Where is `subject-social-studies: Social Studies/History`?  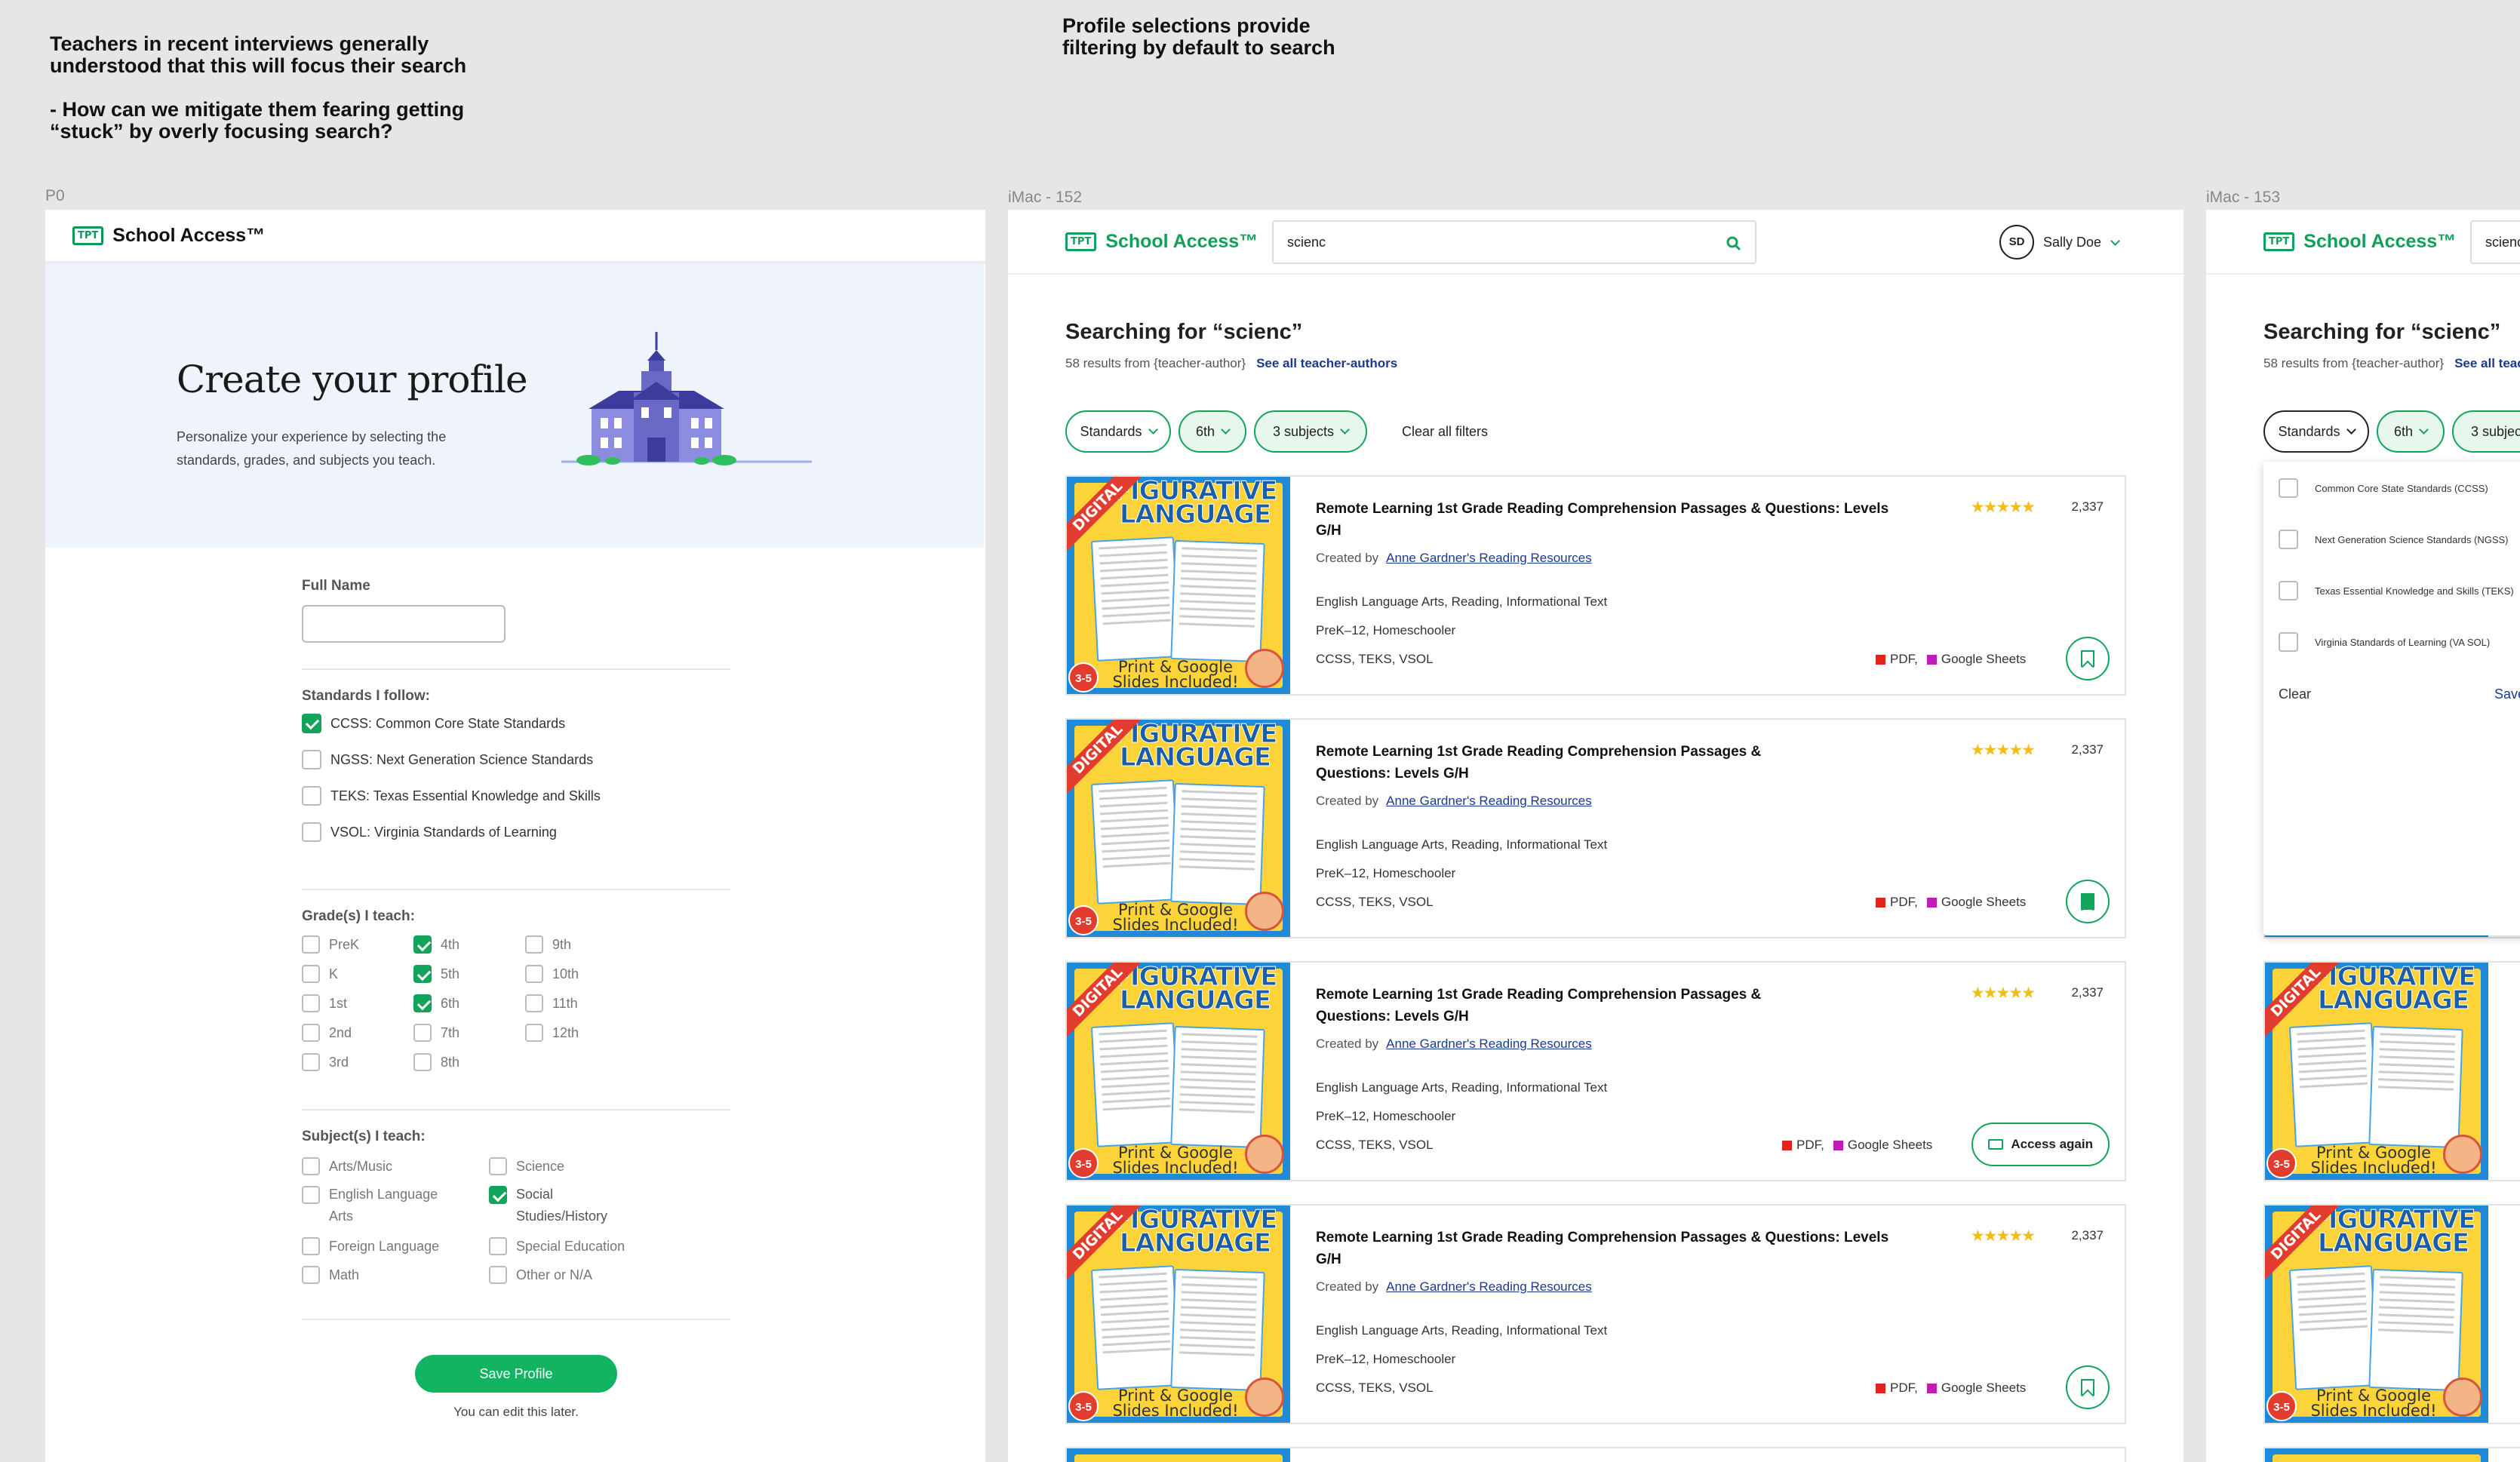
subject-social-studies: Social Studies/History is located at coordinates (563, 1206).